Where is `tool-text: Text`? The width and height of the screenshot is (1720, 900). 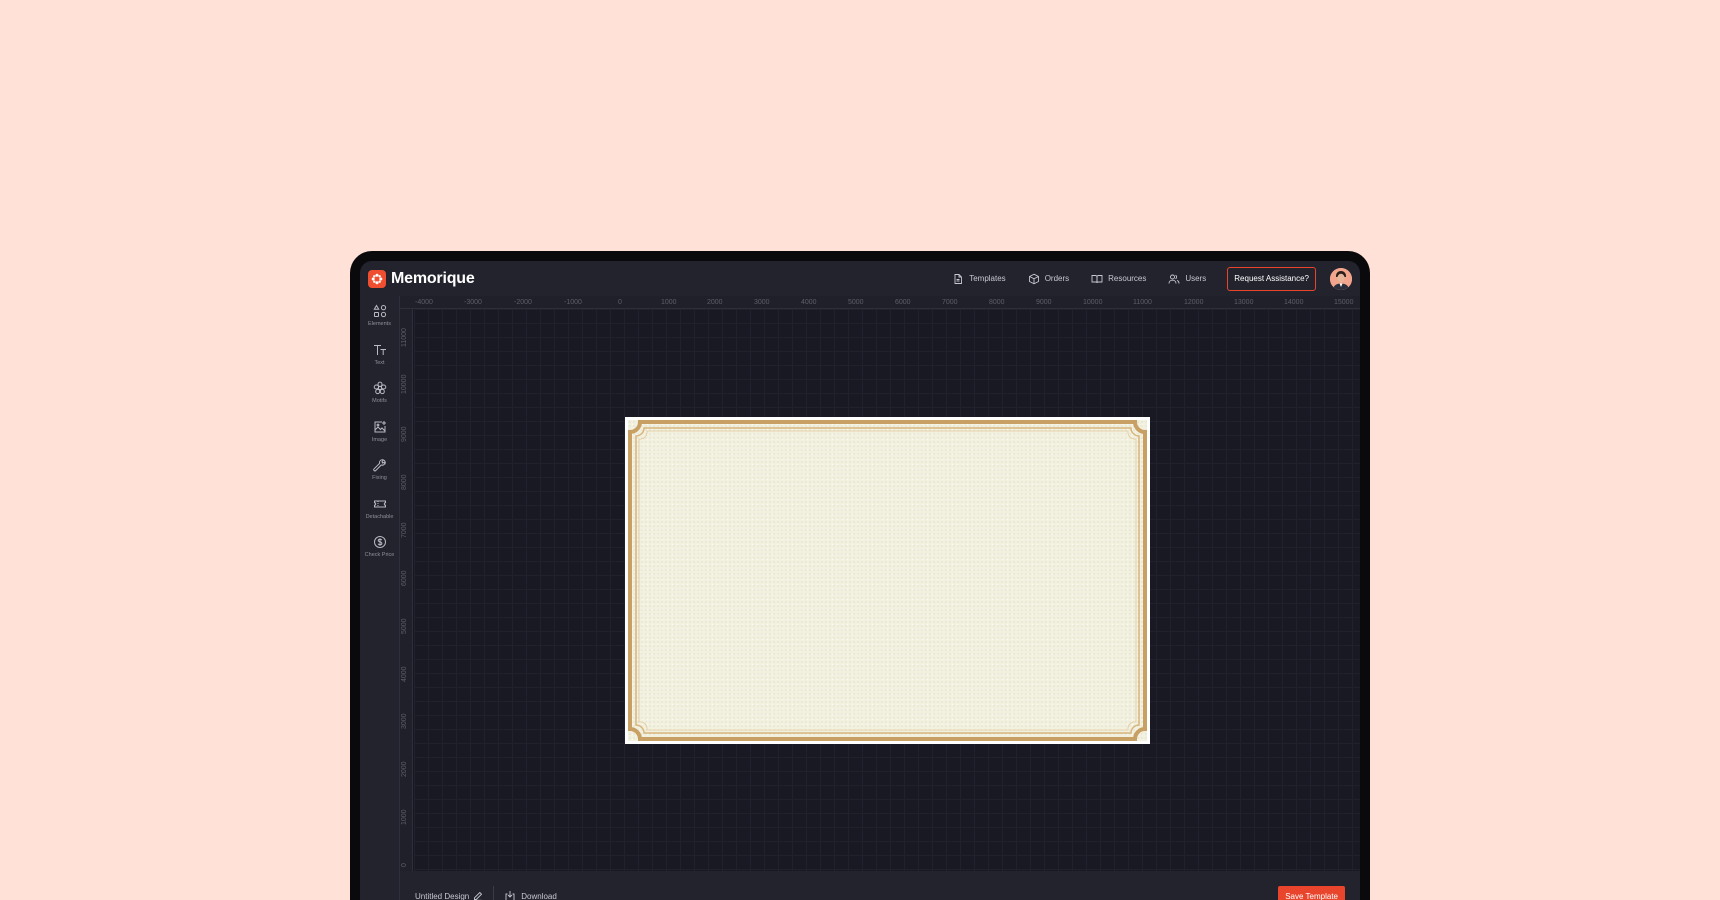
tool-text: Text is located at coordinates (379, 354).